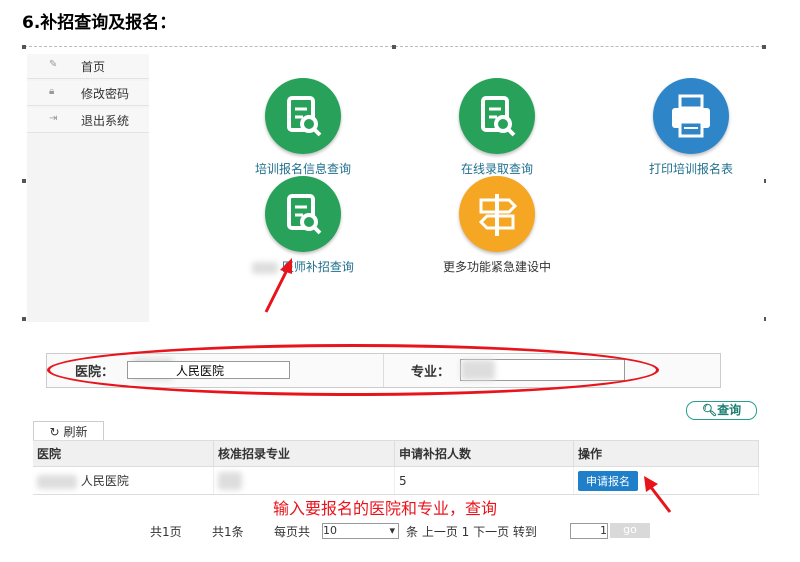 The height and width of the screenshot is (562, 800). What do you see at coordinates (360, 531) in the screenshot?
I see `page-size-select: 10 ▾` at bounding box center [360, 531].